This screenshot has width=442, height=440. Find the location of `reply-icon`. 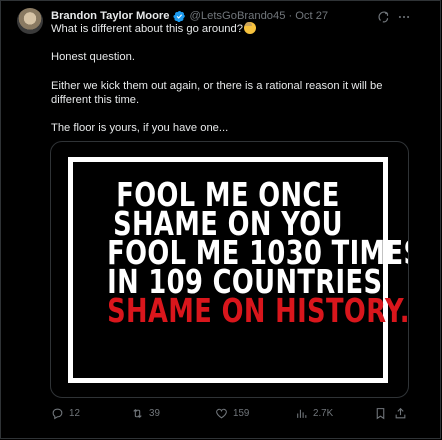

reply-icon is located at coordinates (57, 414).